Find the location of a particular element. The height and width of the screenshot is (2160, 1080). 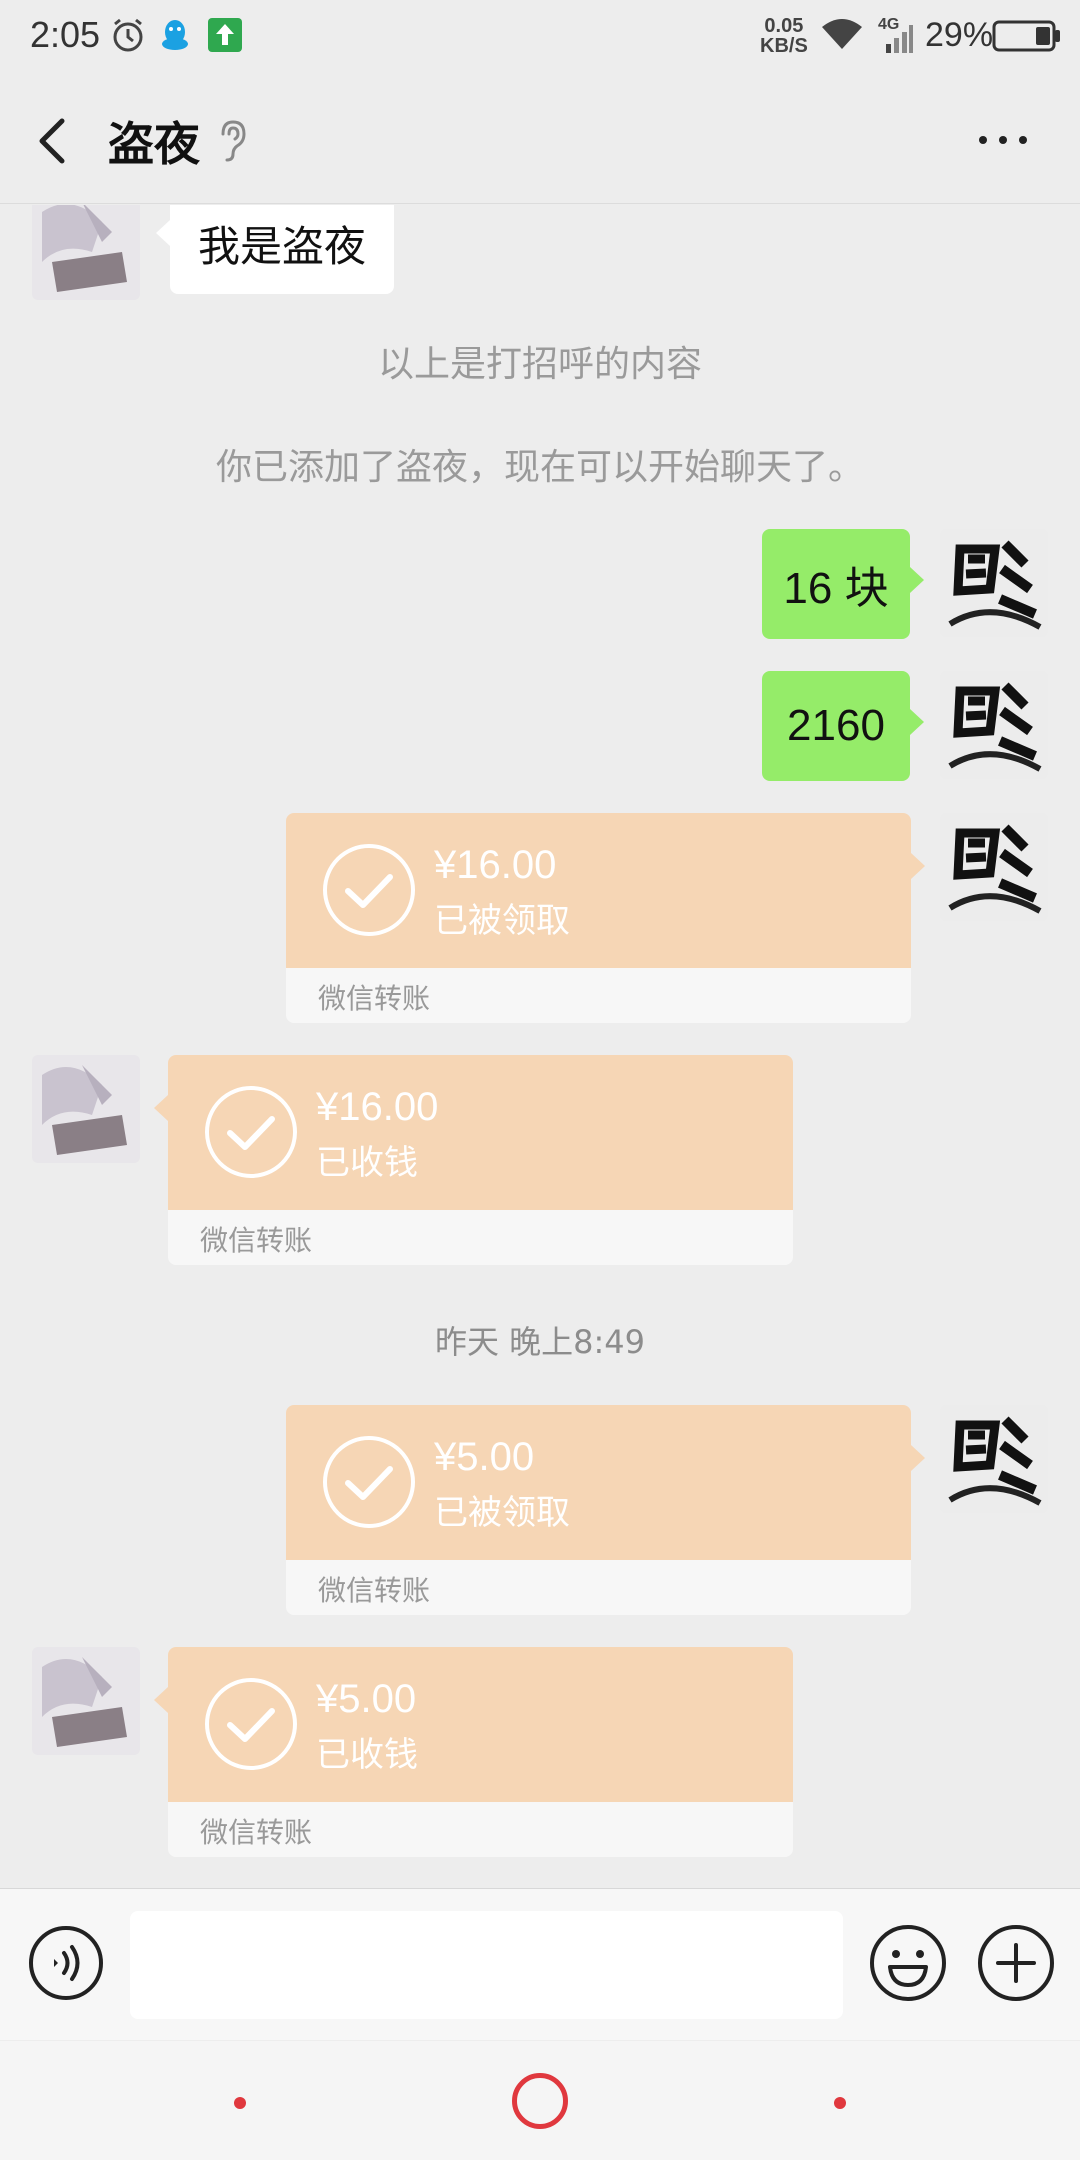

qq-icon is located at coordinates (175, 35).